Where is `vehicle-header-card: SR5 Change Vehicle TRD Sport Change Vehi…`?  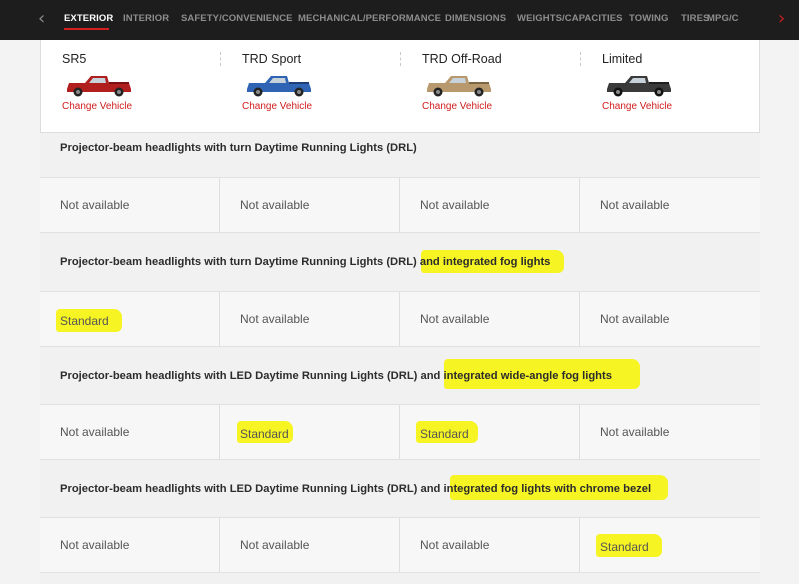 vehicle-header-card: SR5 Change Vehicle TRD Sport Change Vehi… is located at coordinates (400, 86).